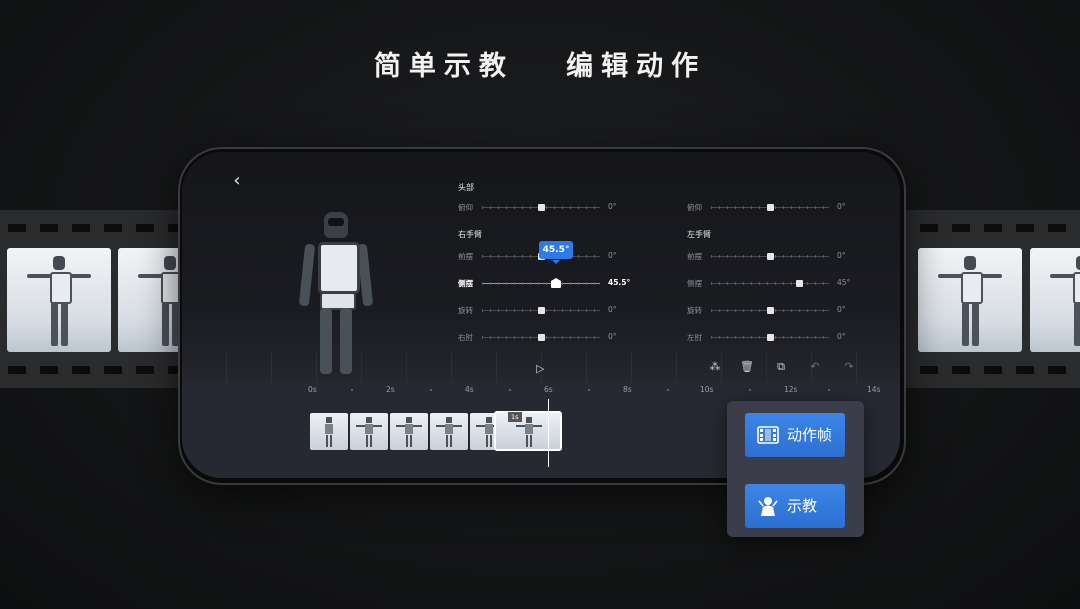 The height and width of the screenshot is (609, 1080). Describe the element at coordinates (465, 337) in the screenshot. I see `control-label: 右肘` at that location.